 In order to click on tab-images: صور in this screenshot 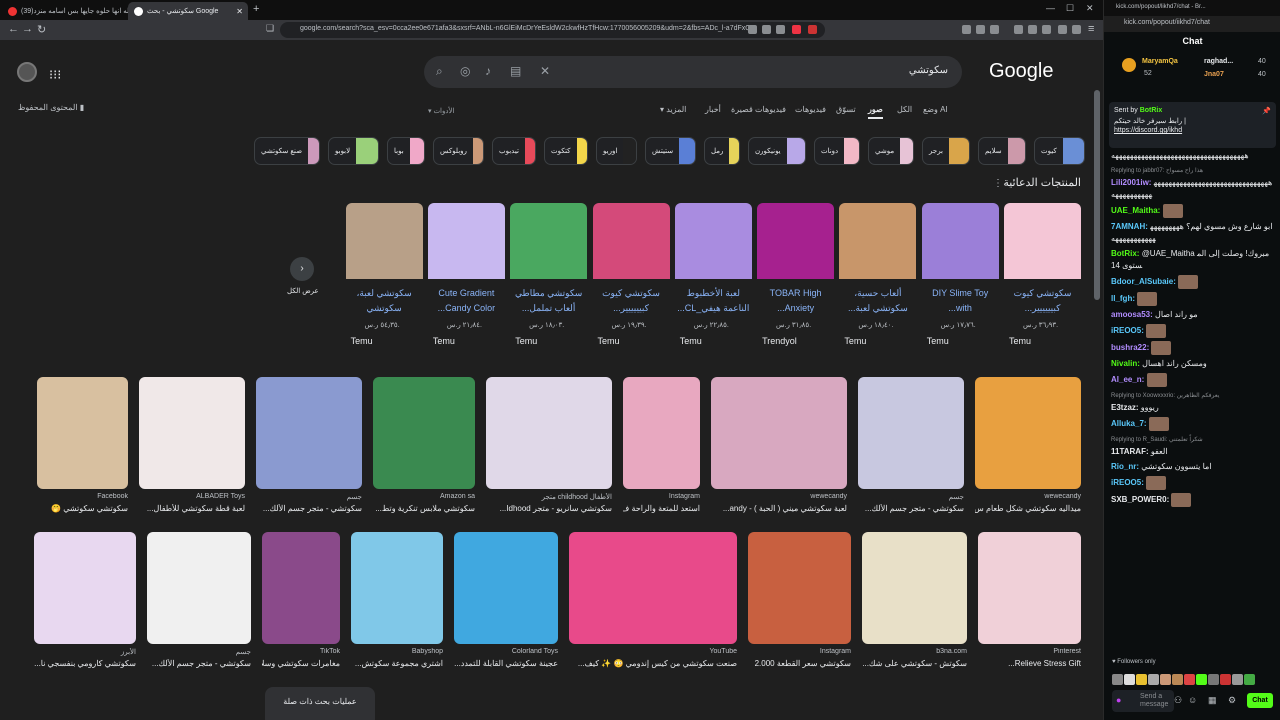, I will do `click(875, 112)`.